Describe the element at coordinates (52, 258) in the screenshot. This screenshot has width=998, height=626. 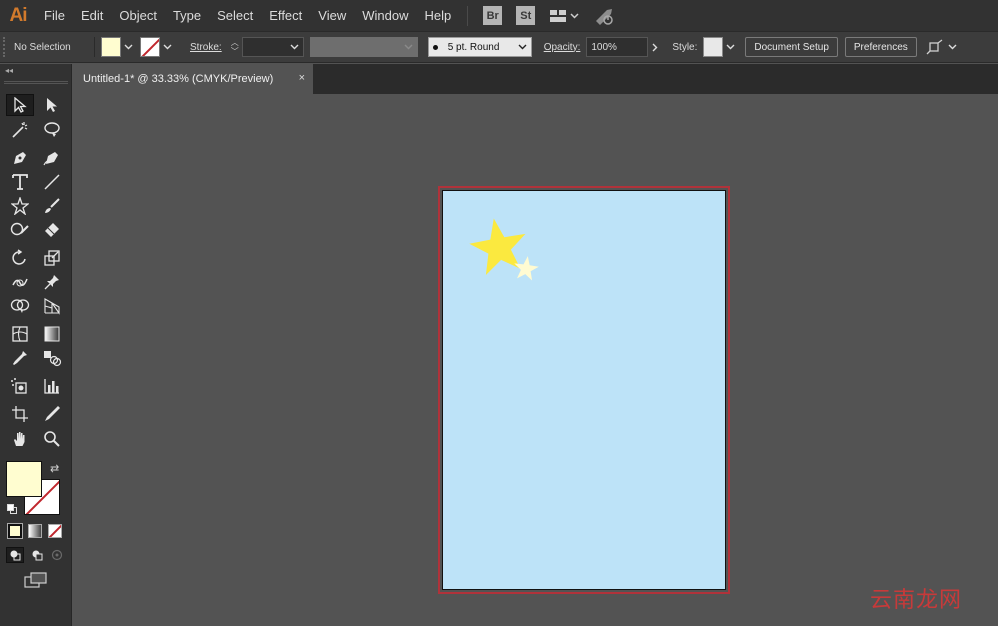
I see `scale-tool` at that location.